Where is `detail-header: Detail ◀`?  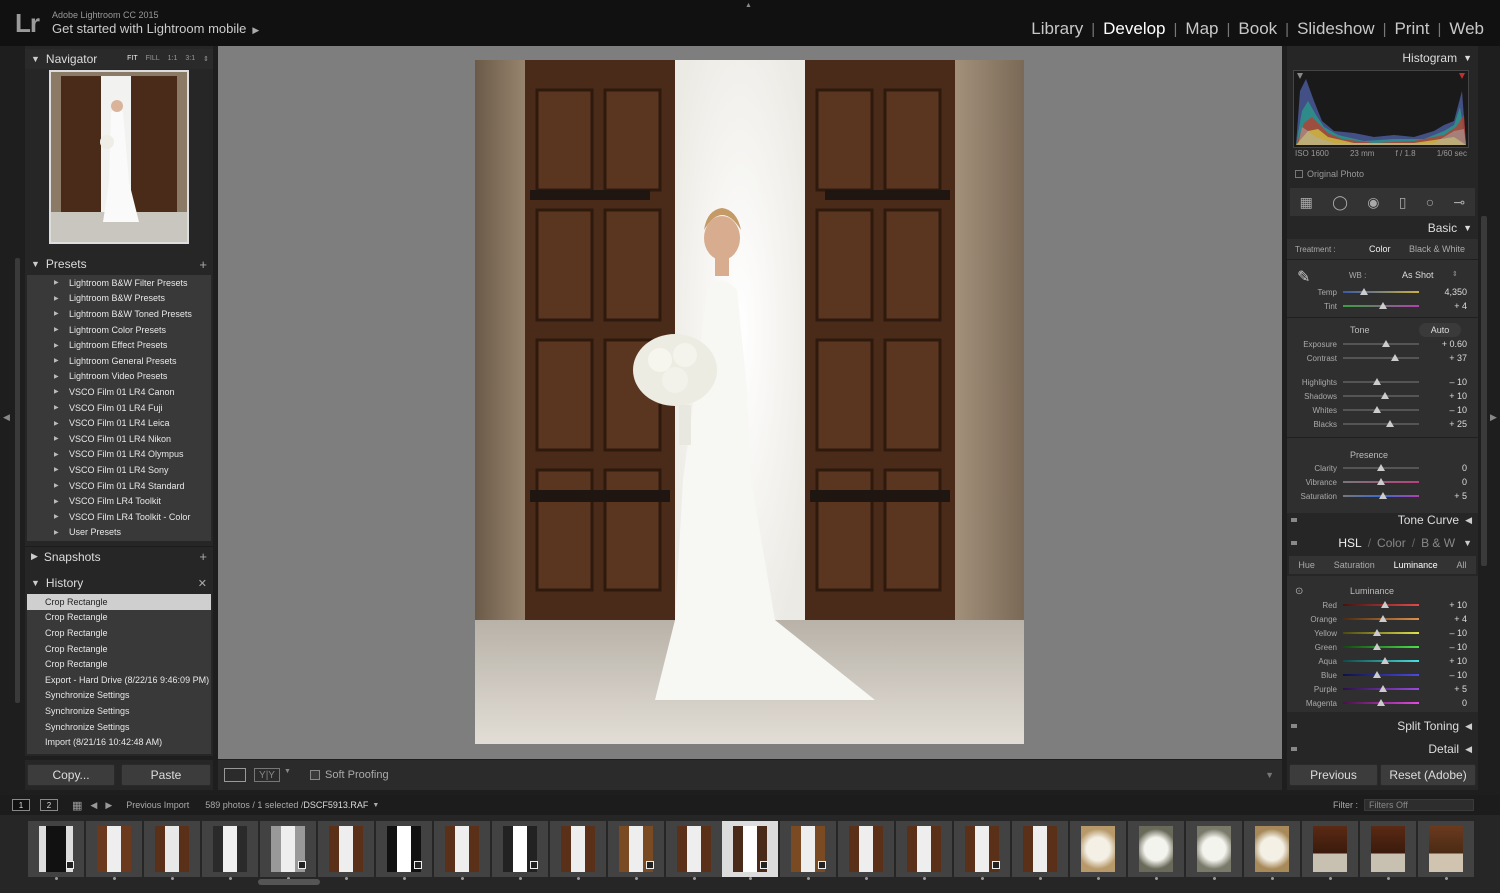
detail-header: Detail ◀ is located at coordinates (1382, 749).